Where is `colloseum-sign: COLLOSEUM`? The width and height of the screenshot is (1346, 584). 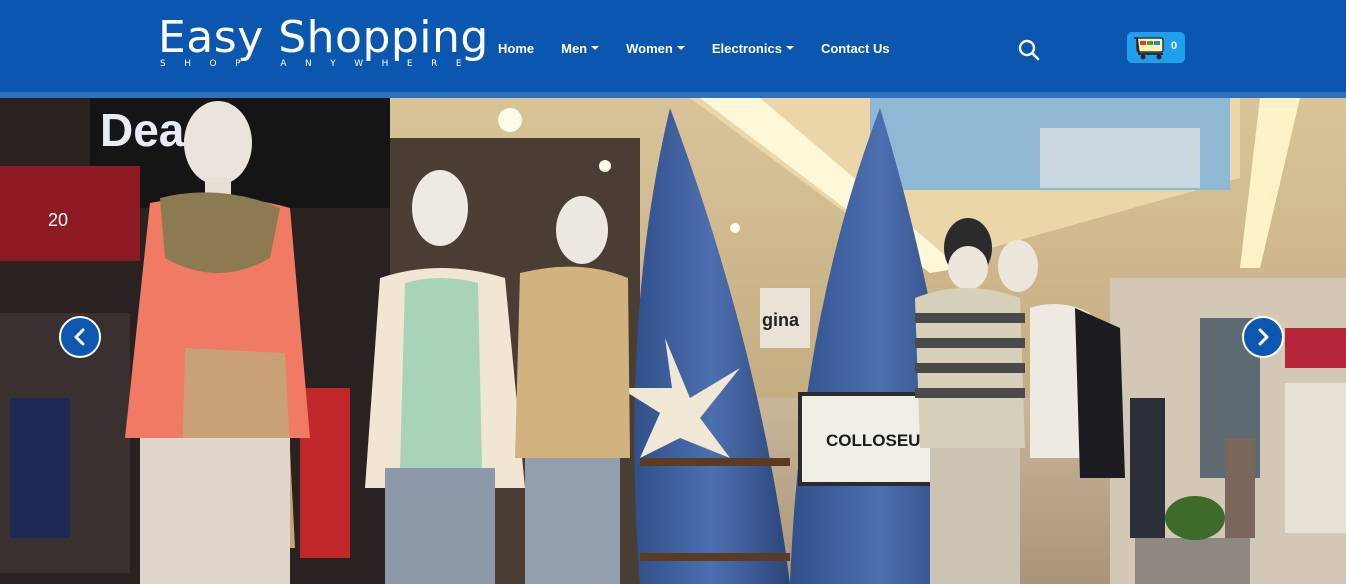 colloseum-sign: COLLOSEUM is located at coordinates (880, 440).